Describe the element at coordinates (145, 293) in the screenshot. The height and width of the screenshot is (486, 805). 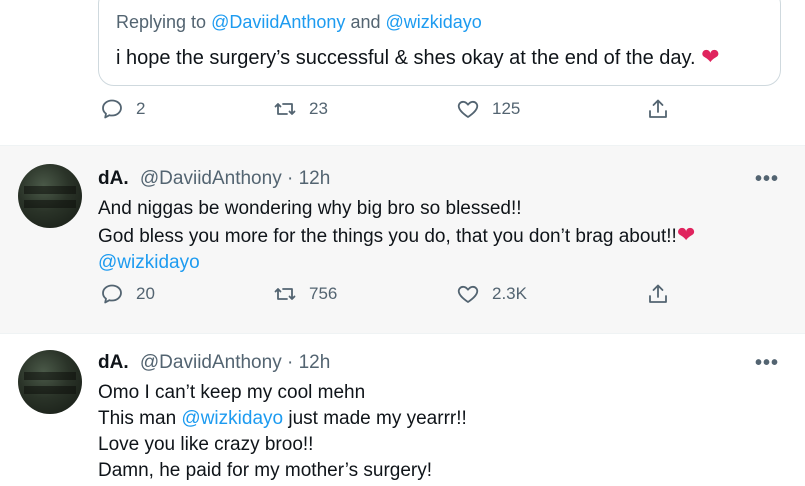
I see `reply-count: 20` at that location.